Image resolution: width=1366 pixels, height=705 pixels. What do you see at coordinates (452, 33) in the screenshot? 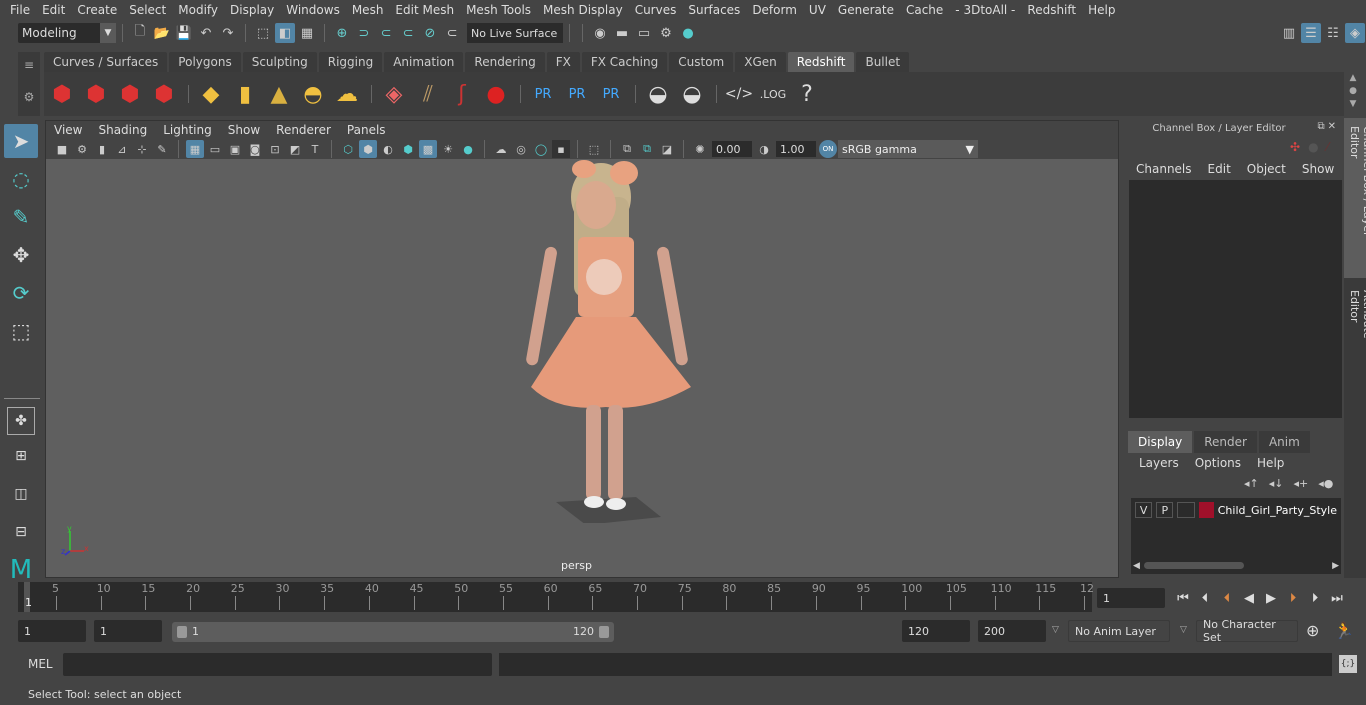
I see `make-live-icon: ⊂` at bounding box center [452, 33].